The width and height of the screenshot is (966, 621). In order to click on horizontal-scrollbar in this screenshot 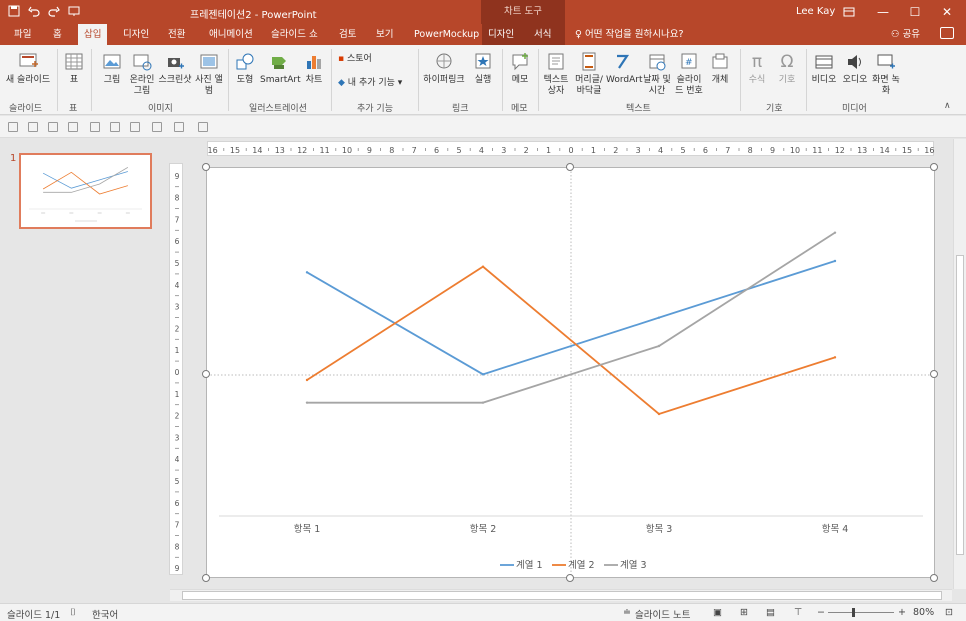, I will do `click(561, 595)`.